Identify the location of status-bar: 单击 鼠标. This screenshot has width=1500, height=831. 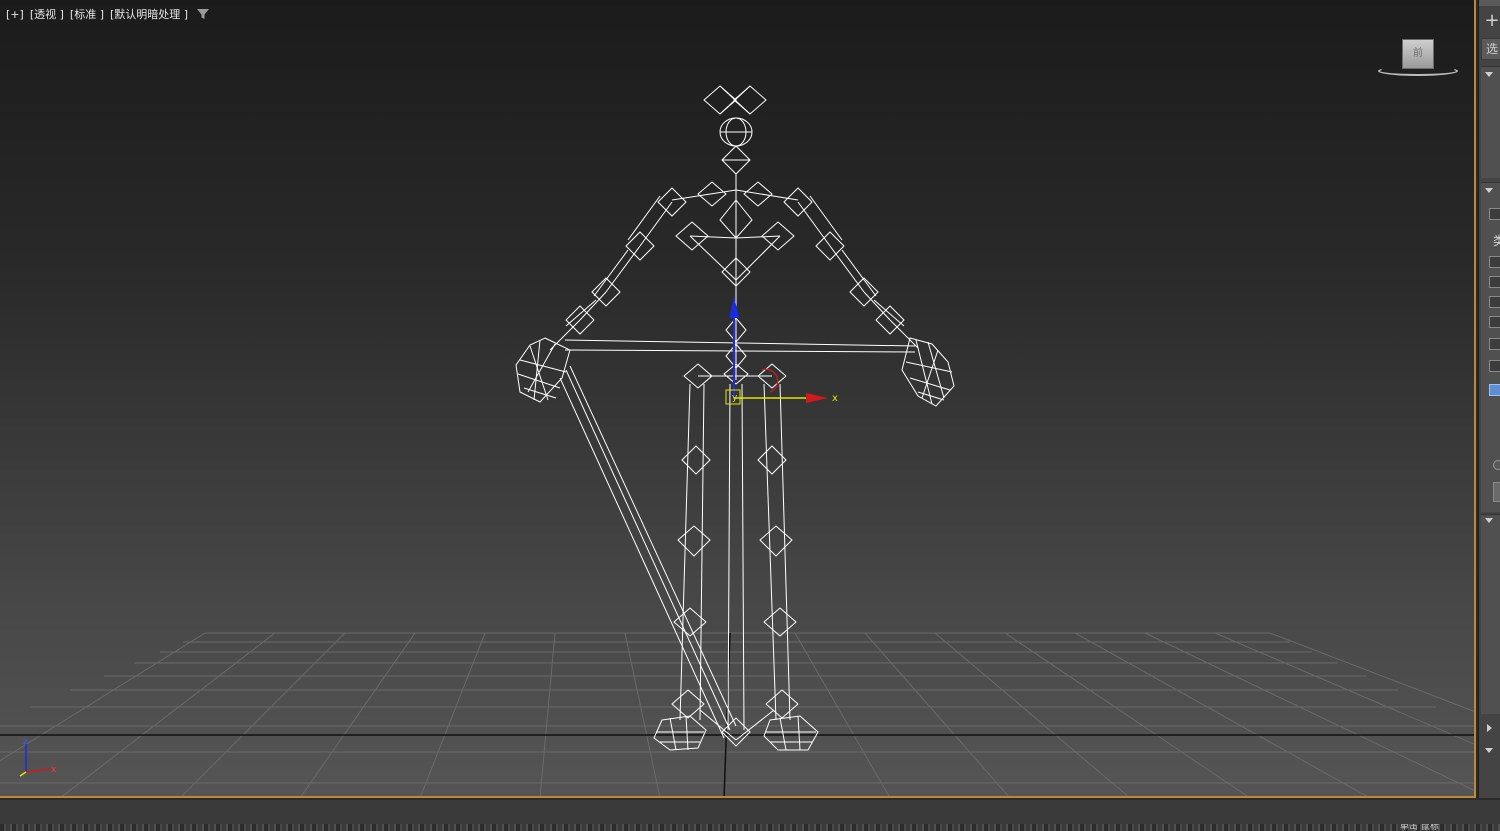
(750, 815).